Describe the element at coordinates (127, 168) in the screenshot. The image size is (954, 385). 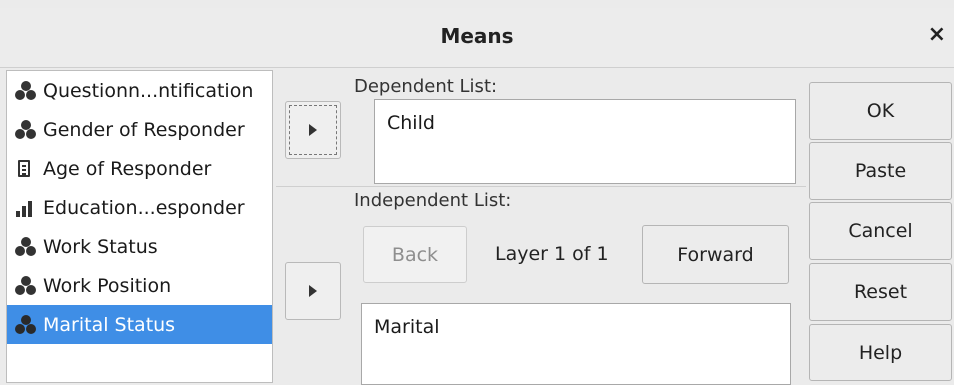
I see `variable-label: Age of Responder` at that location.